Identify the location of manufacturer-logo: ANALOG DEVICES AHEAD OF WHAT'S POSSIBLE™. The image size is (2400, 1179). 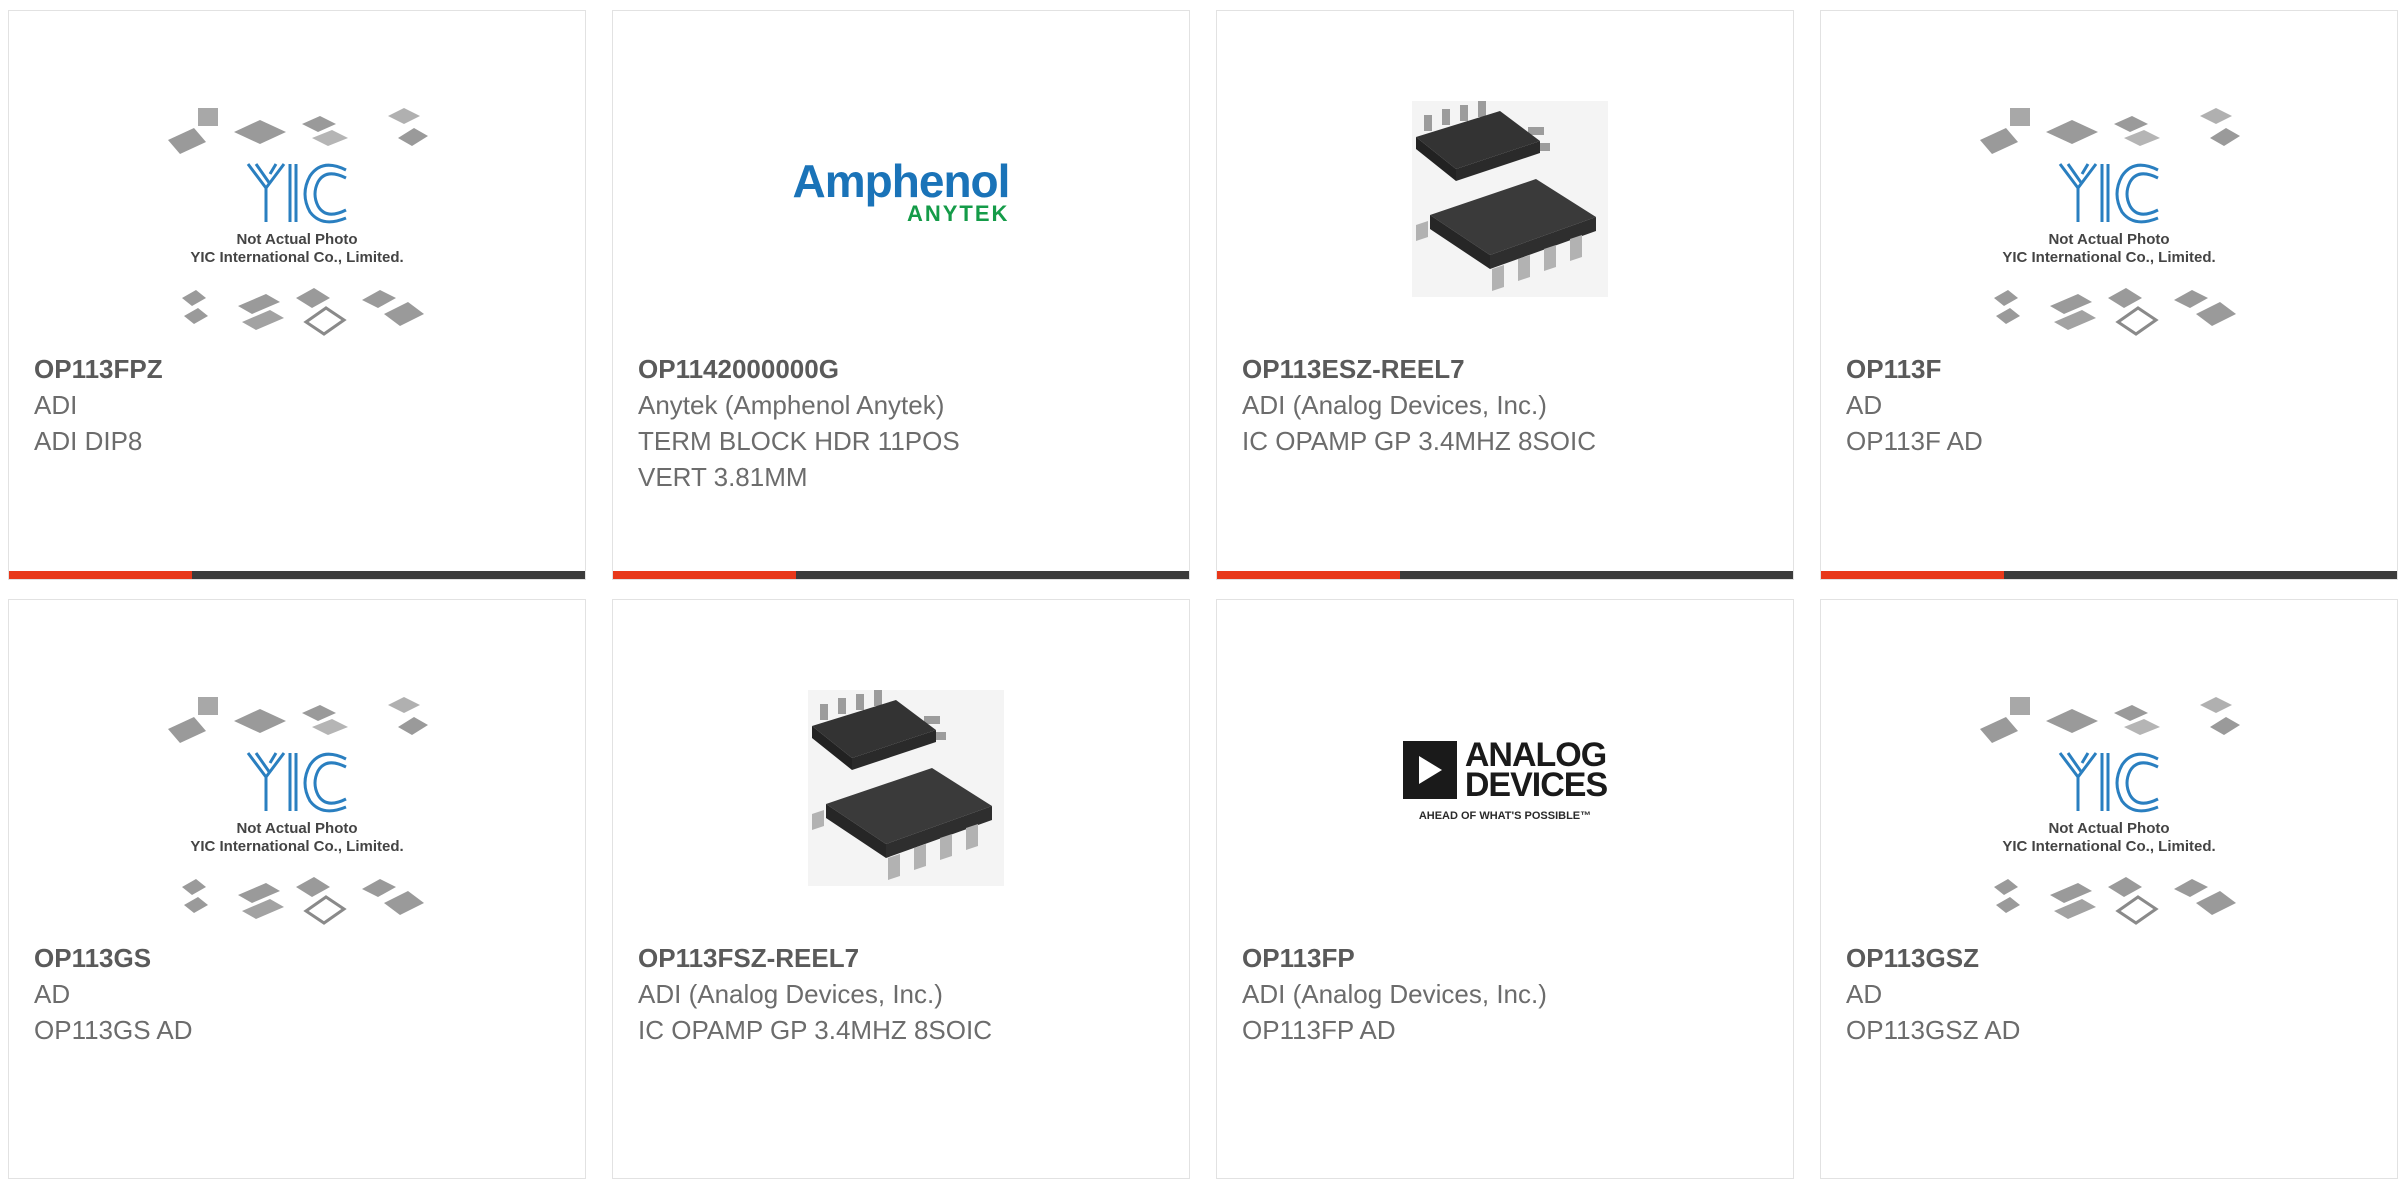
(1505, 811).